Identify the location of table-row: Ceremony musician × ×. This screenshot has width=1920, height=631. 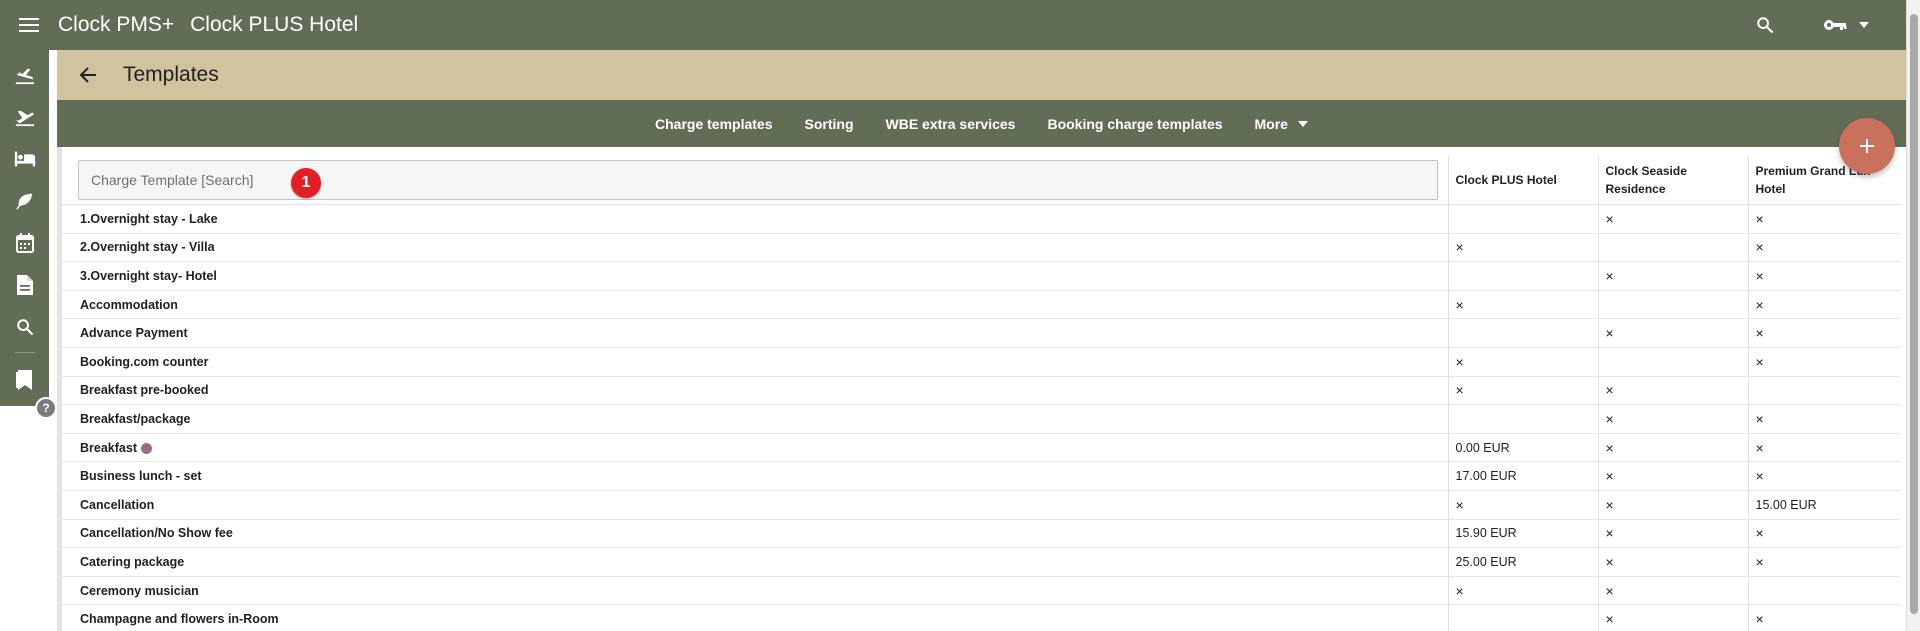
(981, 591).